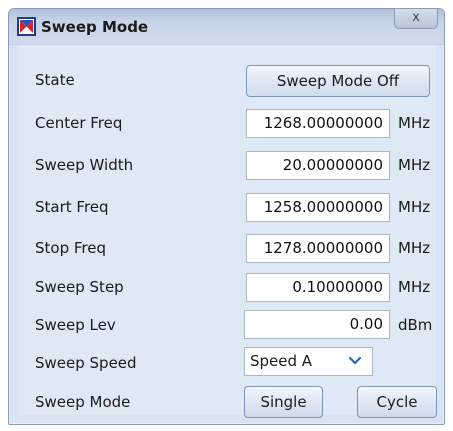 The width and height of the screenshot is (453, 431). I want to click on sweep-speed-select: Speed A, so click(308, 361).